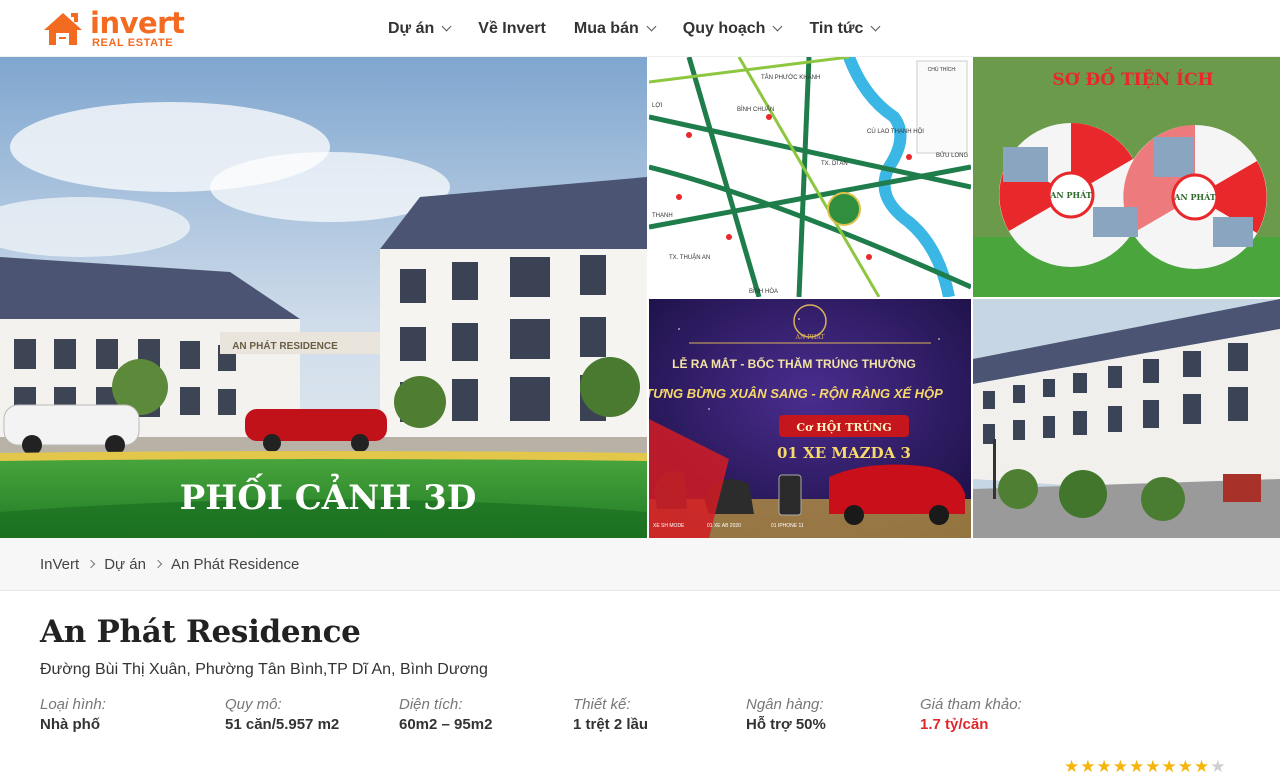 Image resolution: width=1280 pixels, height=776 pixels. I want to click on nav-label: Về Invert, so click(512, 28).